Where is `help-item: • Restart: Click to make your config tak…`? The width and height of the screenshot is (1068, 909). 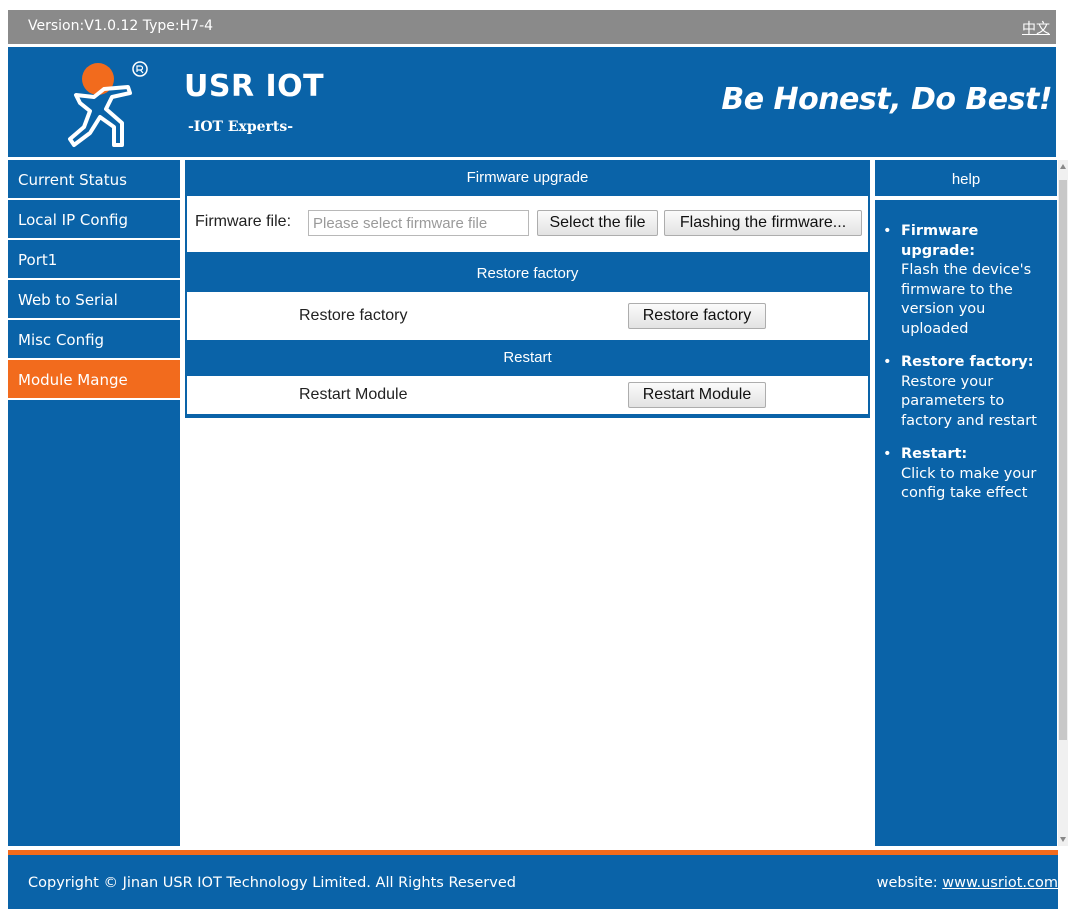
help-item: • Restart: Click to make your config tak… is located at coordinates (963, 474).